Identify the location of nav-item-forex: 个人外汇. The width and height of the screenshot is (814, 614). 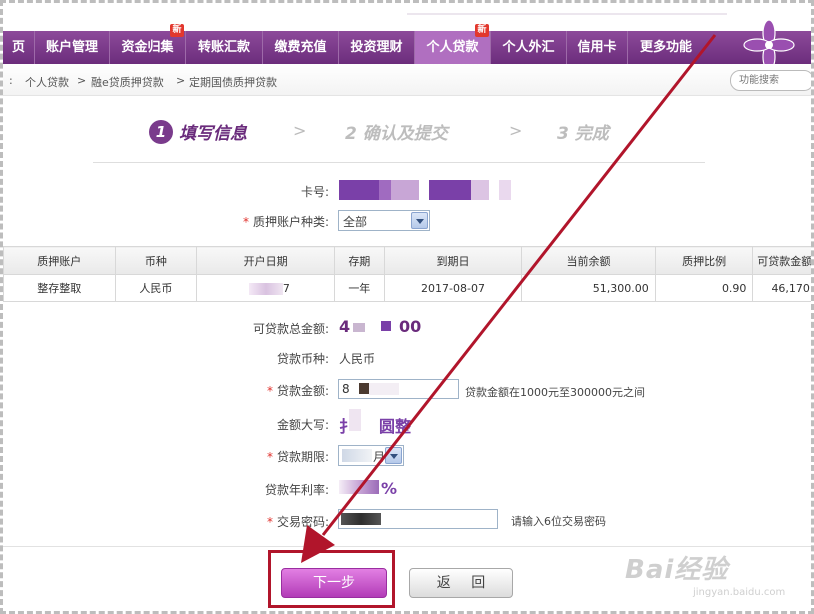
(529, 47).